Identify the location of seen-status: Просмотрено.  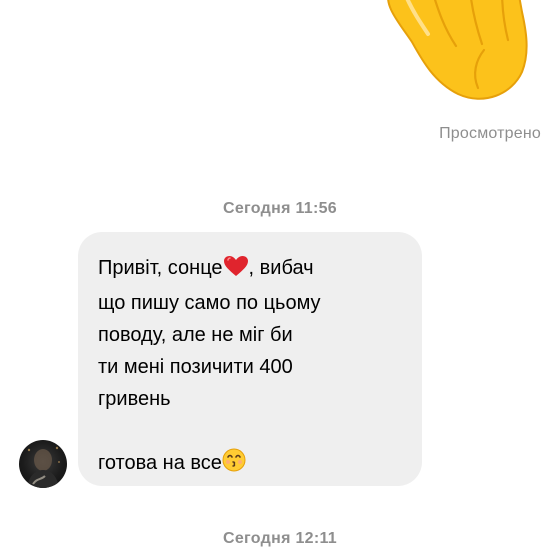
(490, 133).